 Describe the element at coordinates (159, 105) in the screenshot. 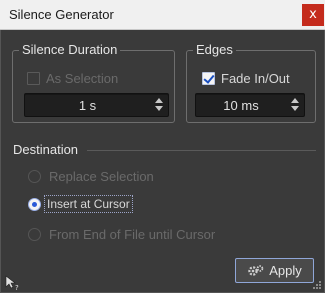

I see `duration-stepper-icon` at that location.